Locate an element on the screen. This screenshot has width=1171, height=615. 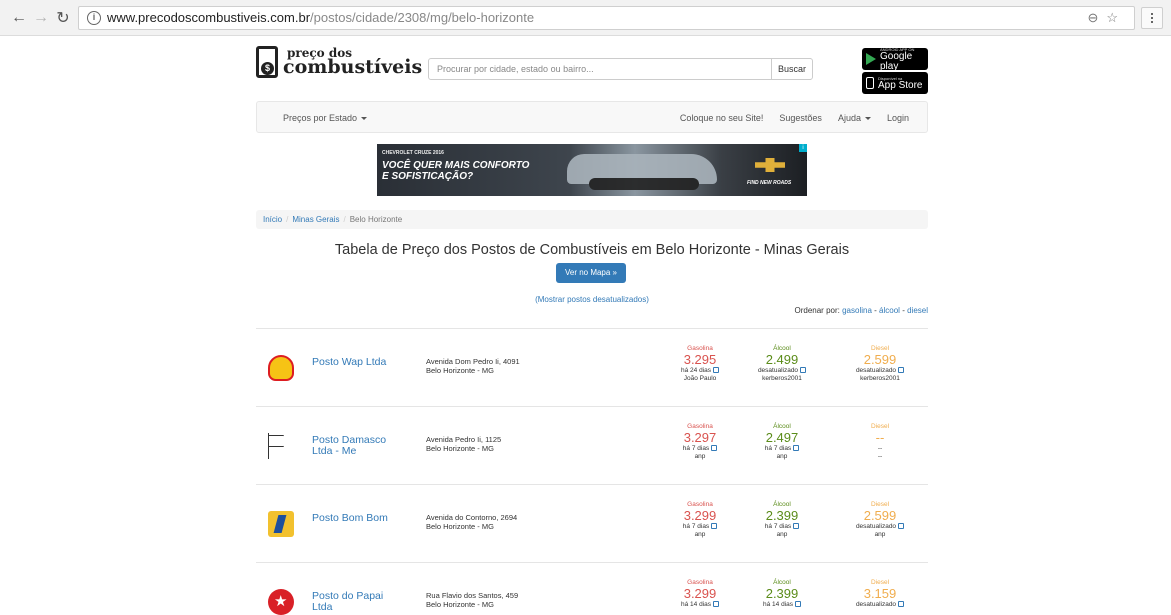
phone-icon is located at coordinates (870, 83).